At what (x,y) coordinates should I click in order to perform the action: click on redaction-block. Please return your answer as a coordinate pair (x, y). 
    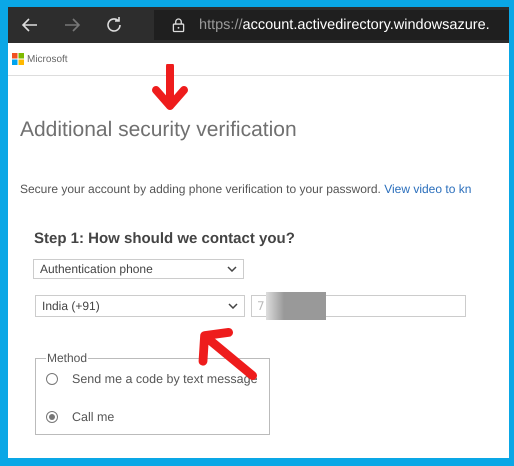
    Looking at the image, I should click on (296, 306).